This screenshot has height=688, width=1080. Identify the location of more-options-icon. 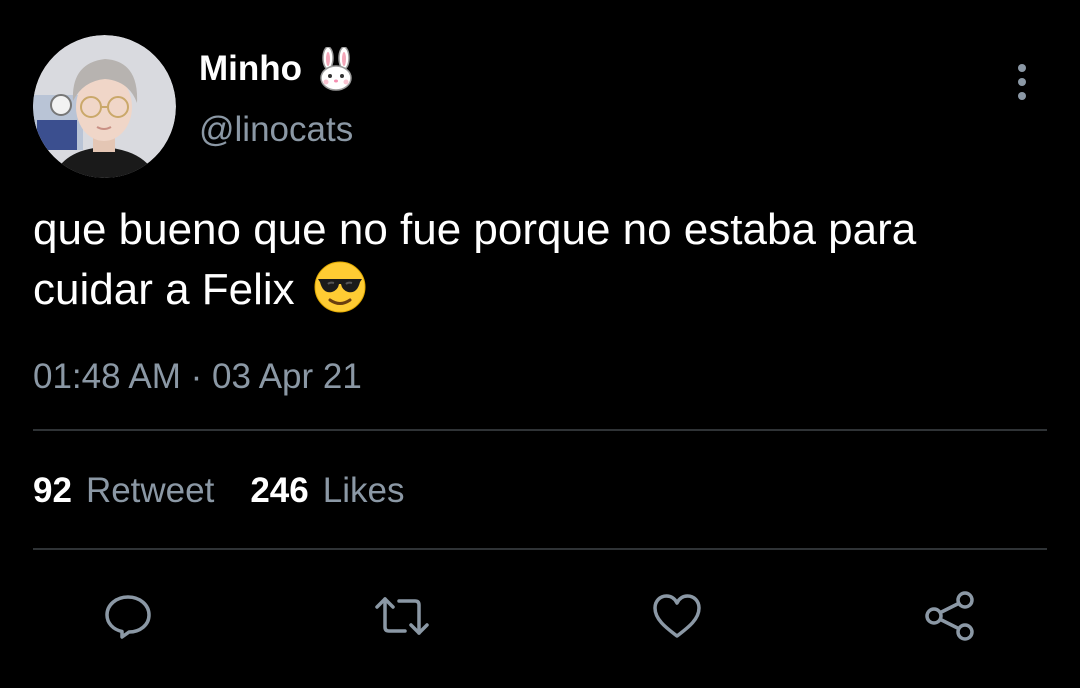
(1022, 82).